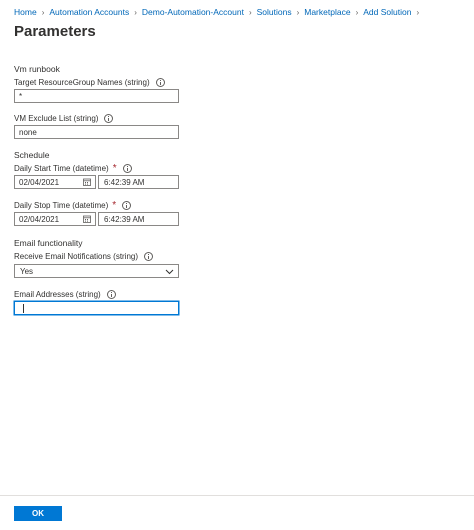 This screenshot has height=530, width=474. I want to click on start-date-input: 02/04/2021, so click(55, 182).